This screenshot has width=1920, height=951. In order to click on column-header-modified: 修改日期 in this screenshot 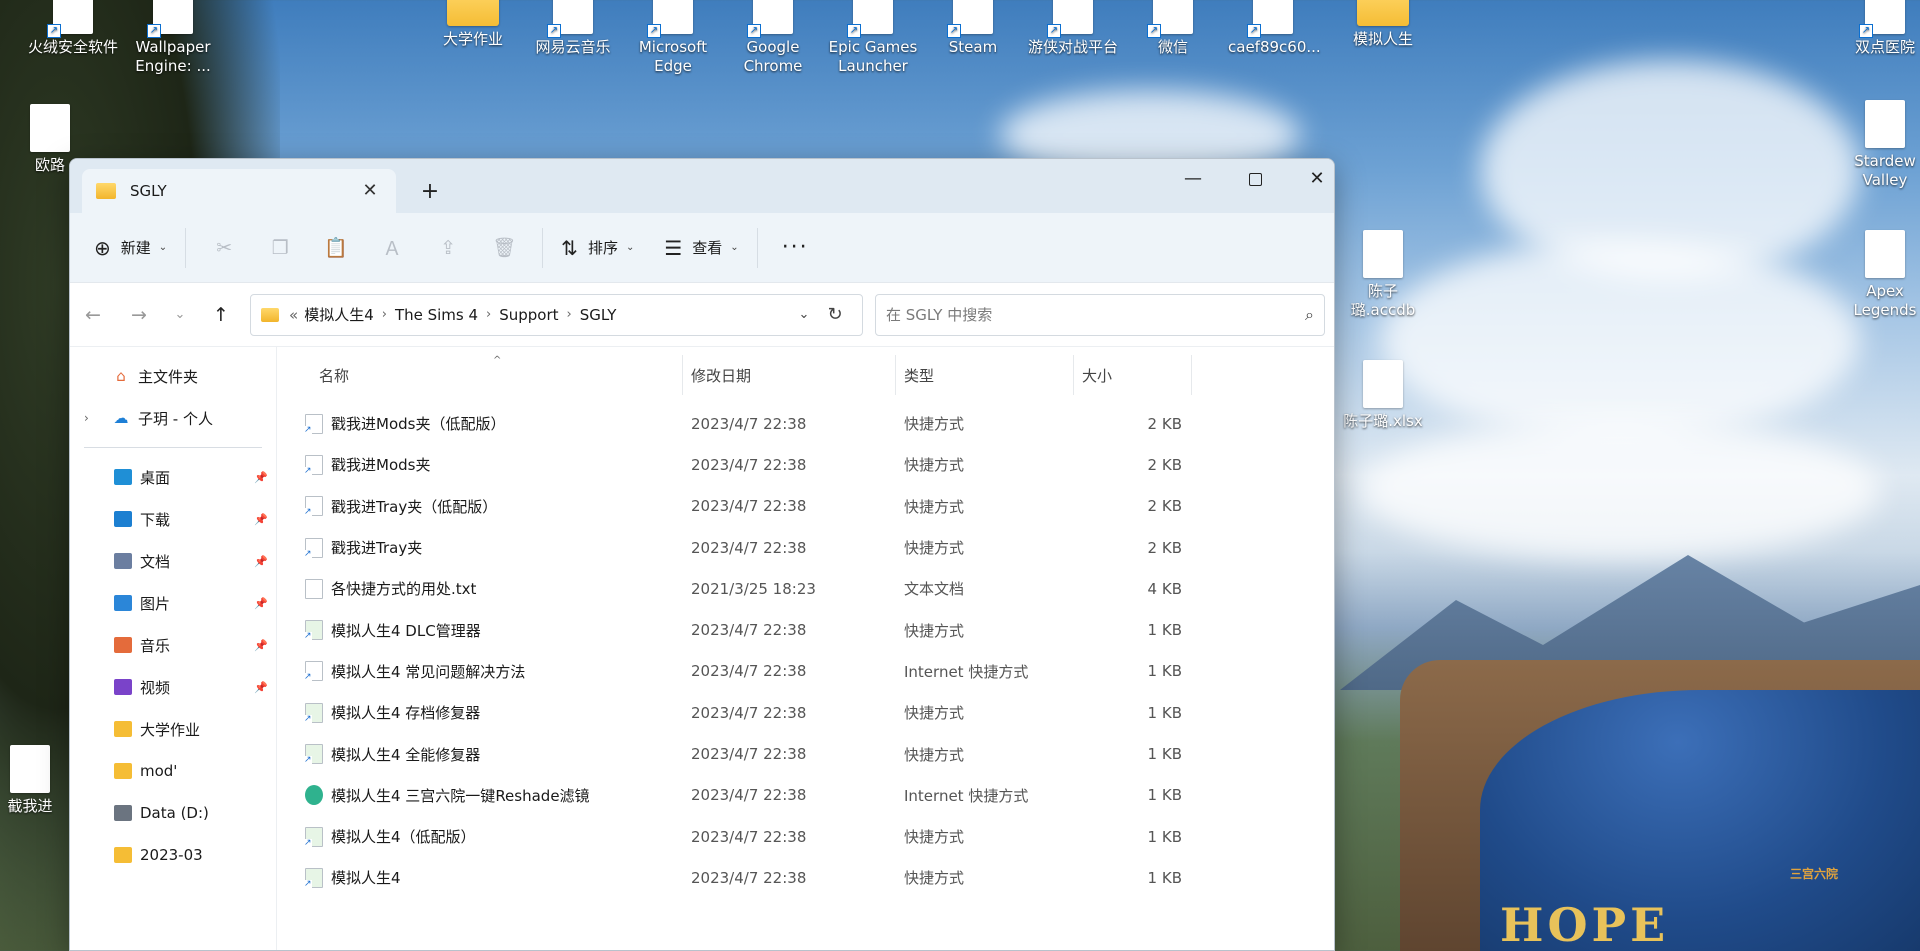, I will do `click(789, 375)`.